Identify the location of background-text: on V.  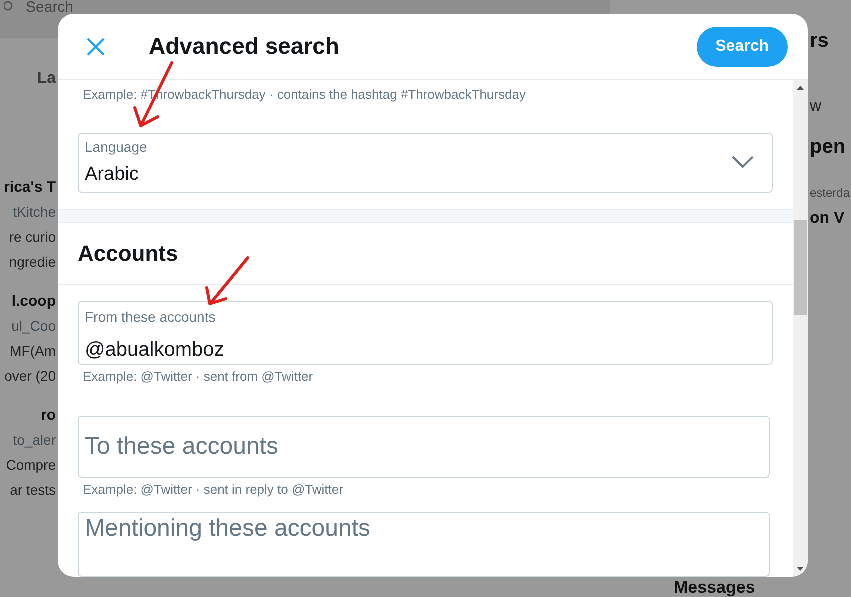
(828, 219).